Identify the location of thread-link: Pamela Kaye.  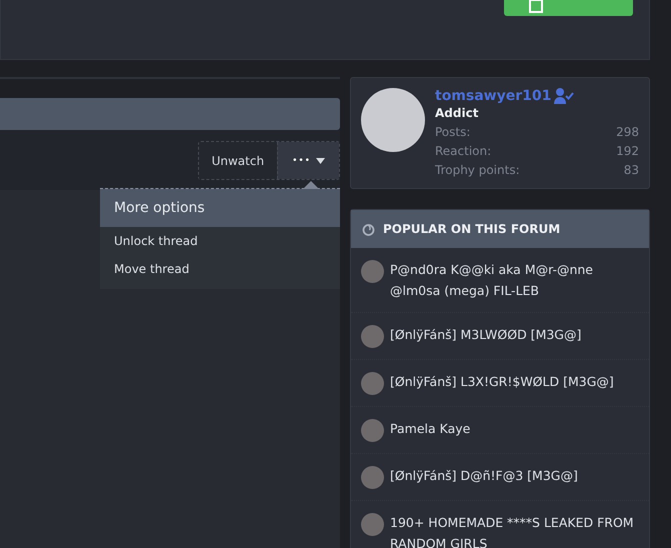
(430, 428).